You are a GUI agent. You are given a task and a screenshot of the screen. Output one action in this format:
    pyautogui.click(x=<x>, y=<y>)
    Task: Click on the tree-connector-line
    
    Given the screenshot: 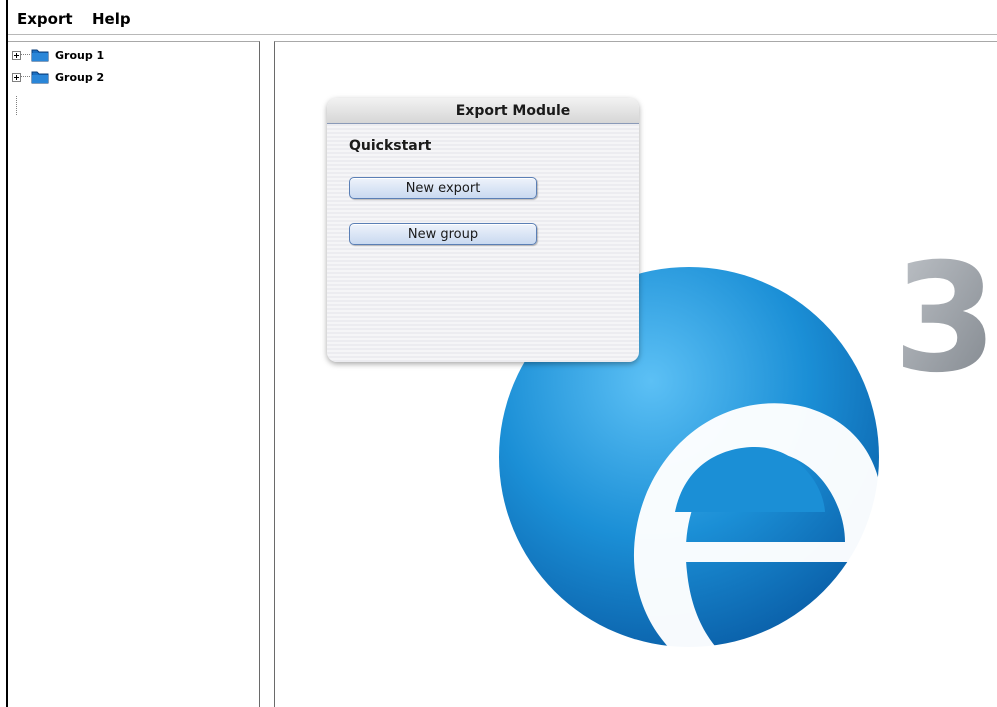 What is the action you would take?
    pyautogui.click(x=17, y=105)
    